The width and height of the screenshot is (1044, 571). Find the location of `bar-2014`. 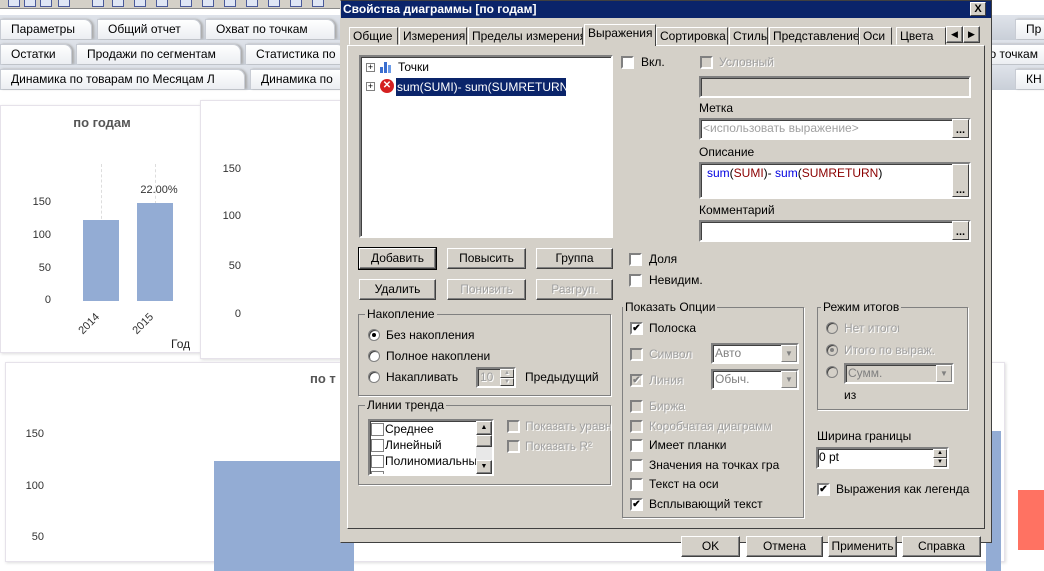

bar-2014 is located at coordinates (101, 260).